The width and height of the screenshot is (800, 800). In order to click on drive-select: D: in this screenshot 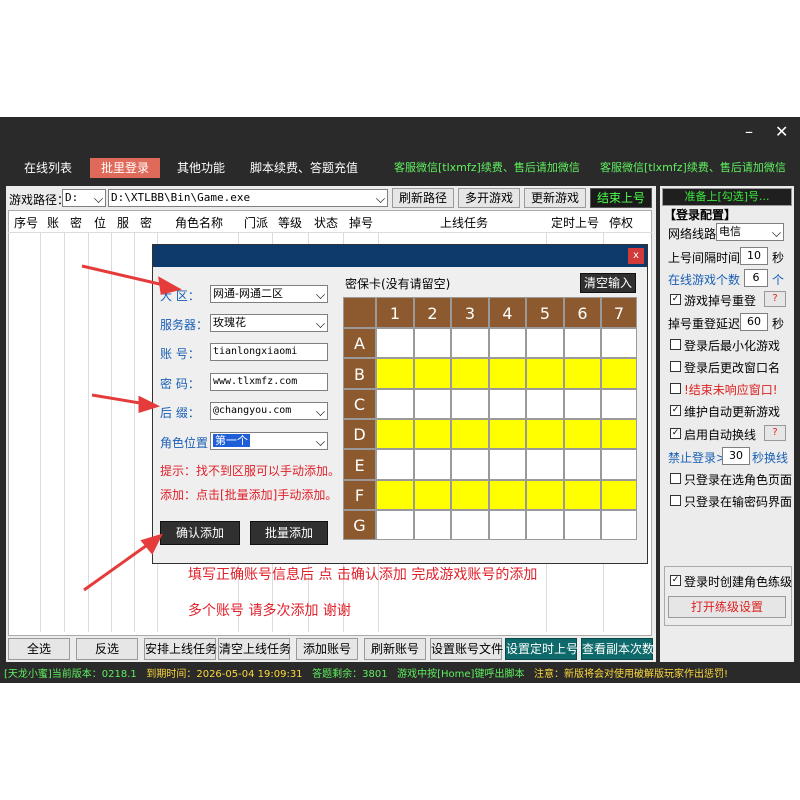, I will do `click(84, 198)`.